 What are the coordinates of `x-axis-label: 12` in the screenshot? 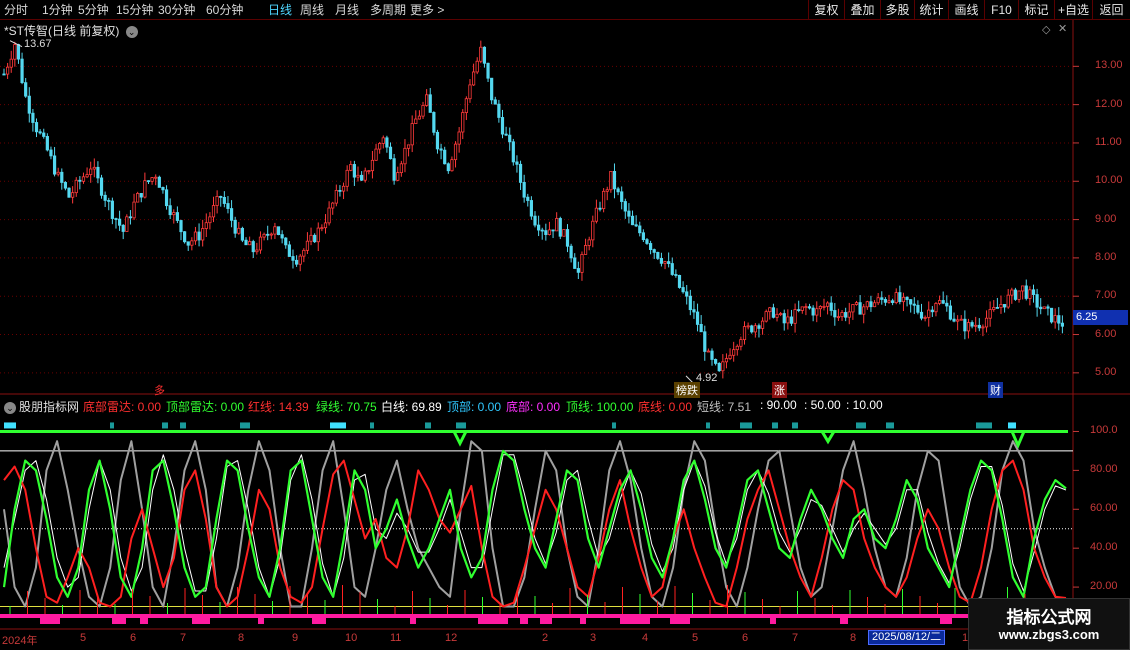 It's located at (451, 638).